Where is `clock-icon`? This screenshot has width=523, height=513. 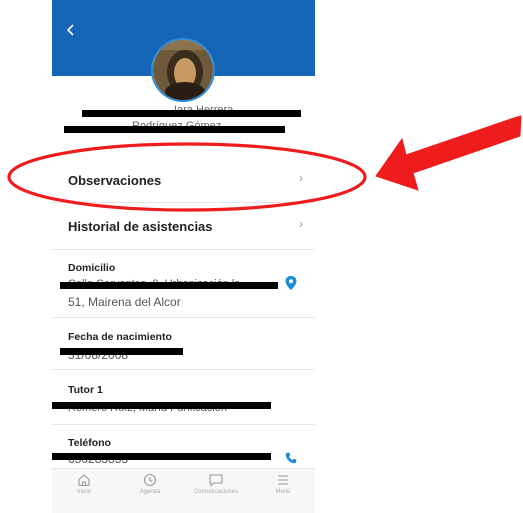
clock-icon is located at coordinates (150, 480).